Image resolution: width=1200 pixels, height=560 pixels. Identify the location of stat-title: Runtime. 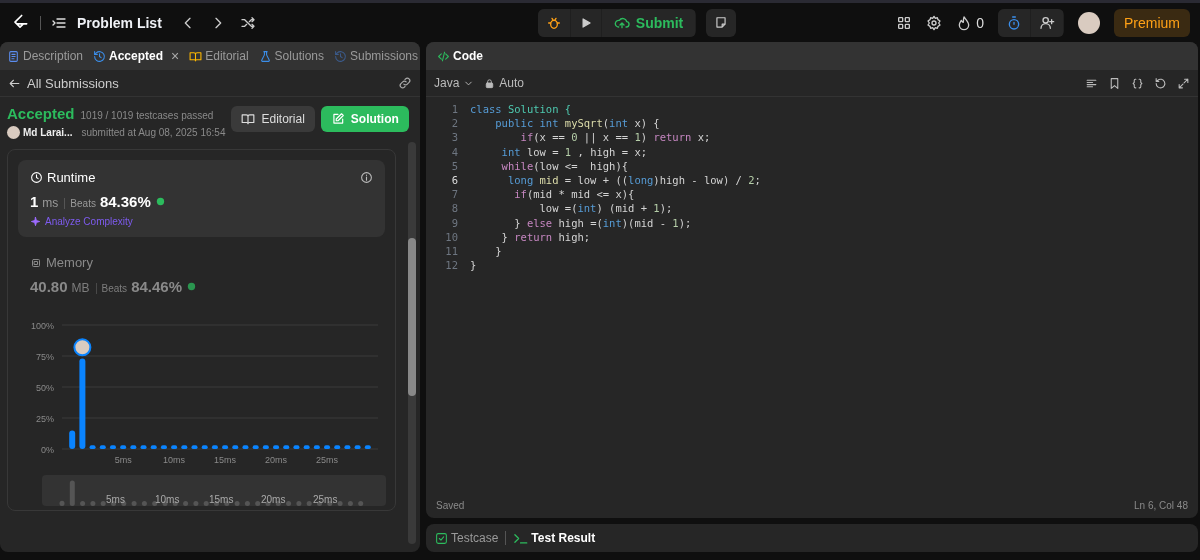
(71, 177).